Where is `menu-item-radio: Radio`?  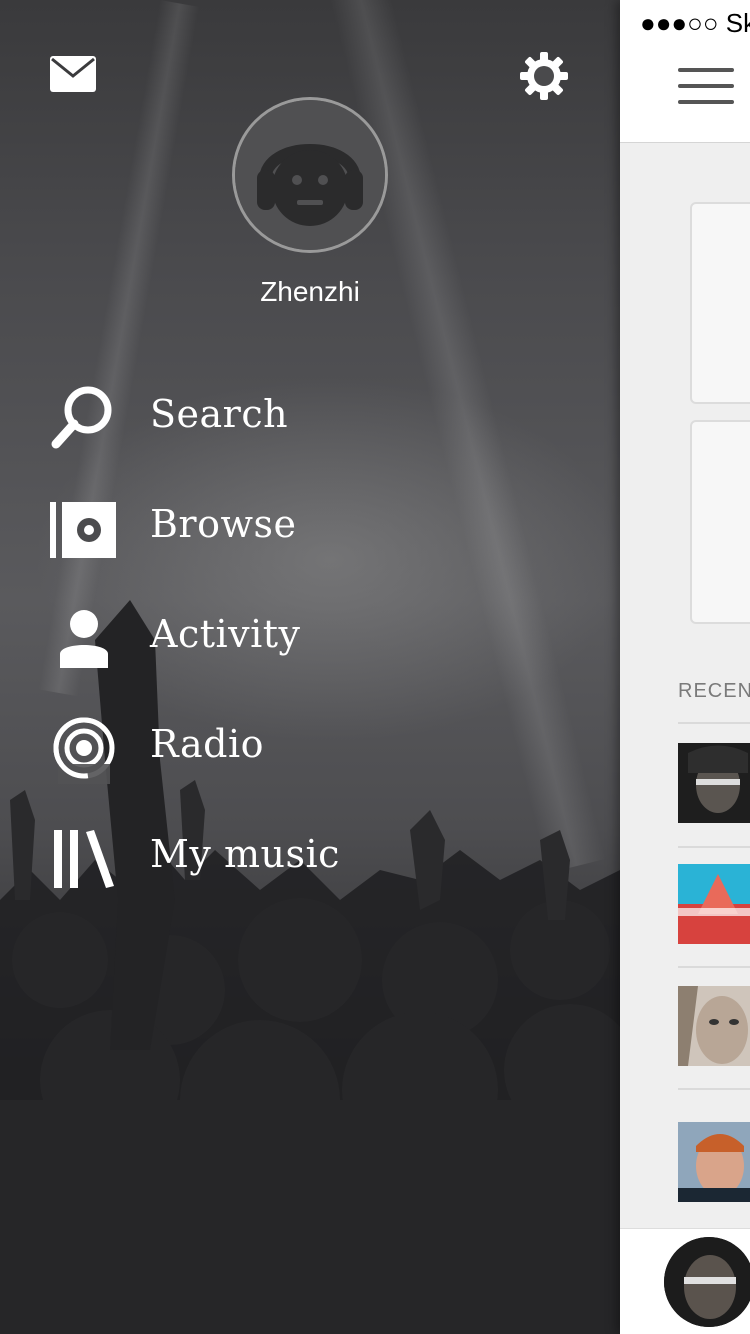 menu-item-radio: Radio is located at coordinates (250, 746).